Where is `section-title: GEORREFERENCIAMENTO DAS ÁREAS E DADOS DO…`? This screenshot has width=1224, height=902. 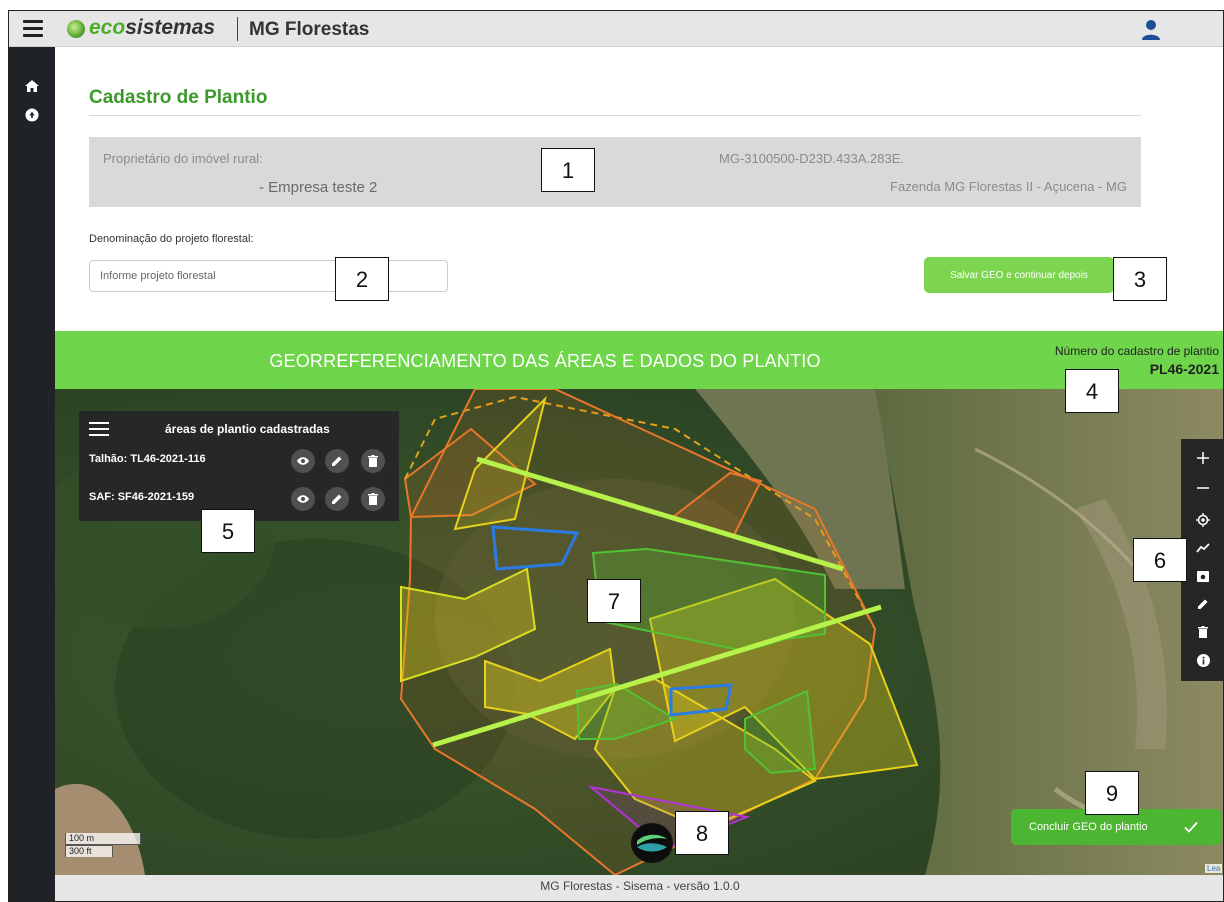 section-title: GEORREFERENCIAMENTO DAS ÁREAS E DADOS DO… is located at coordinates (545, 361).